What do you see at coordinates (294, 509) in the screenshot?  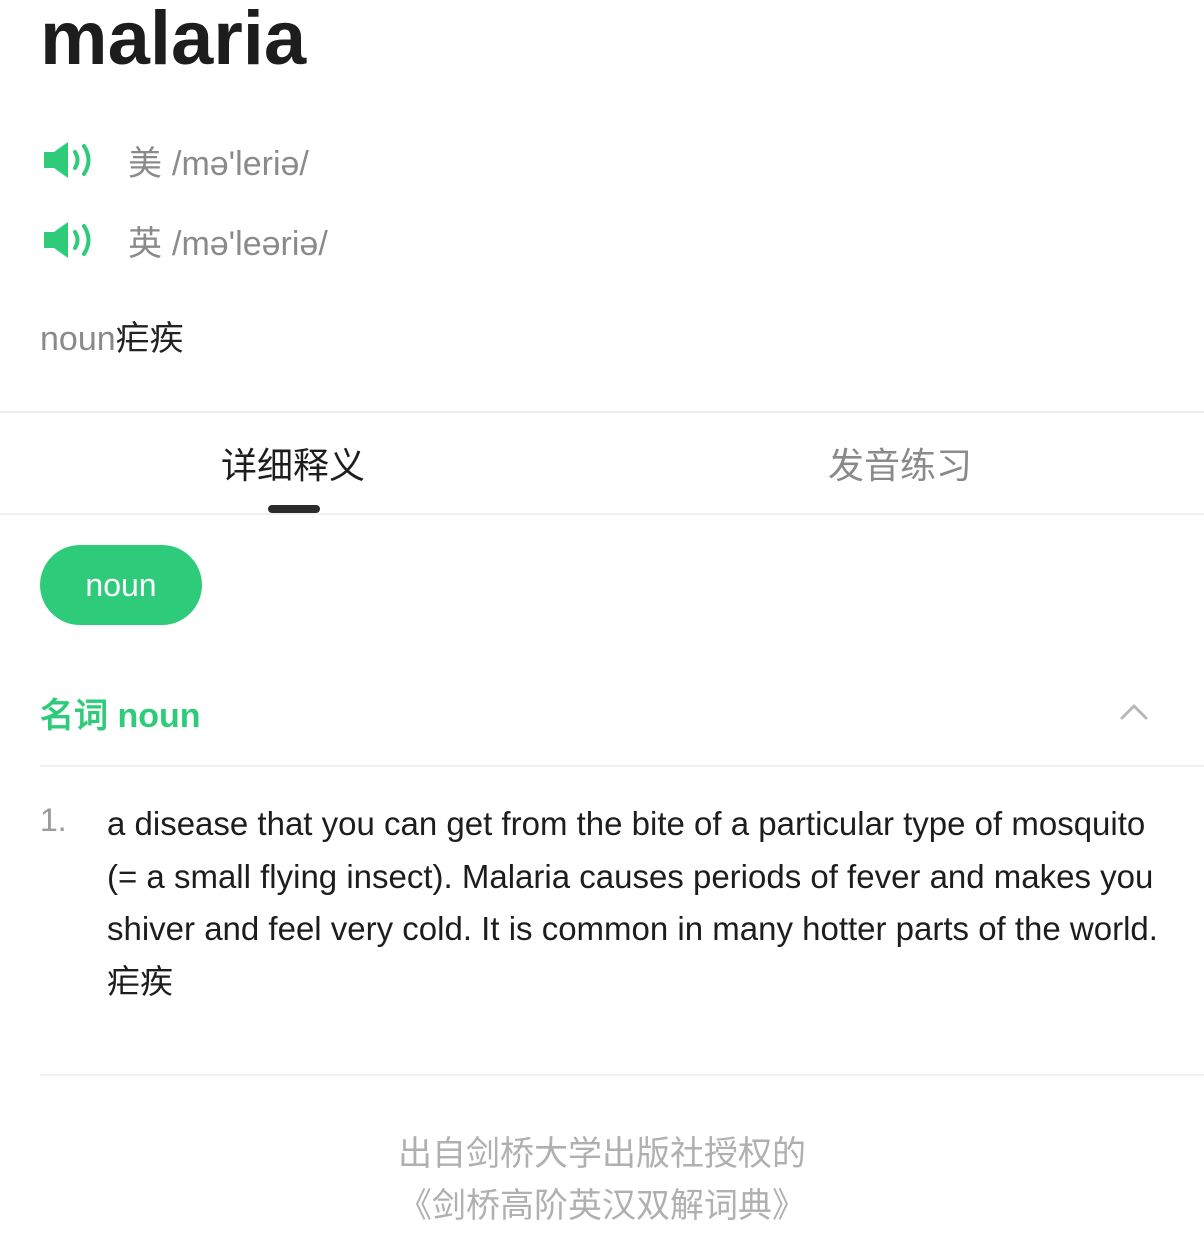 I see `active-tab-indicator` at bounding box center [294, 509].